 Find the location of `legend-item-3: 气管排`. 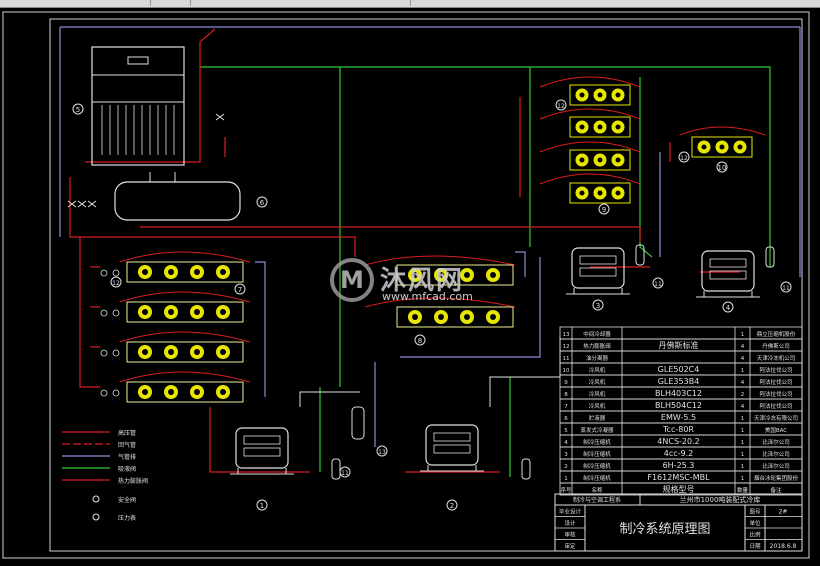

legend-item-3: 气管排 is located at coordinates (127, 457).